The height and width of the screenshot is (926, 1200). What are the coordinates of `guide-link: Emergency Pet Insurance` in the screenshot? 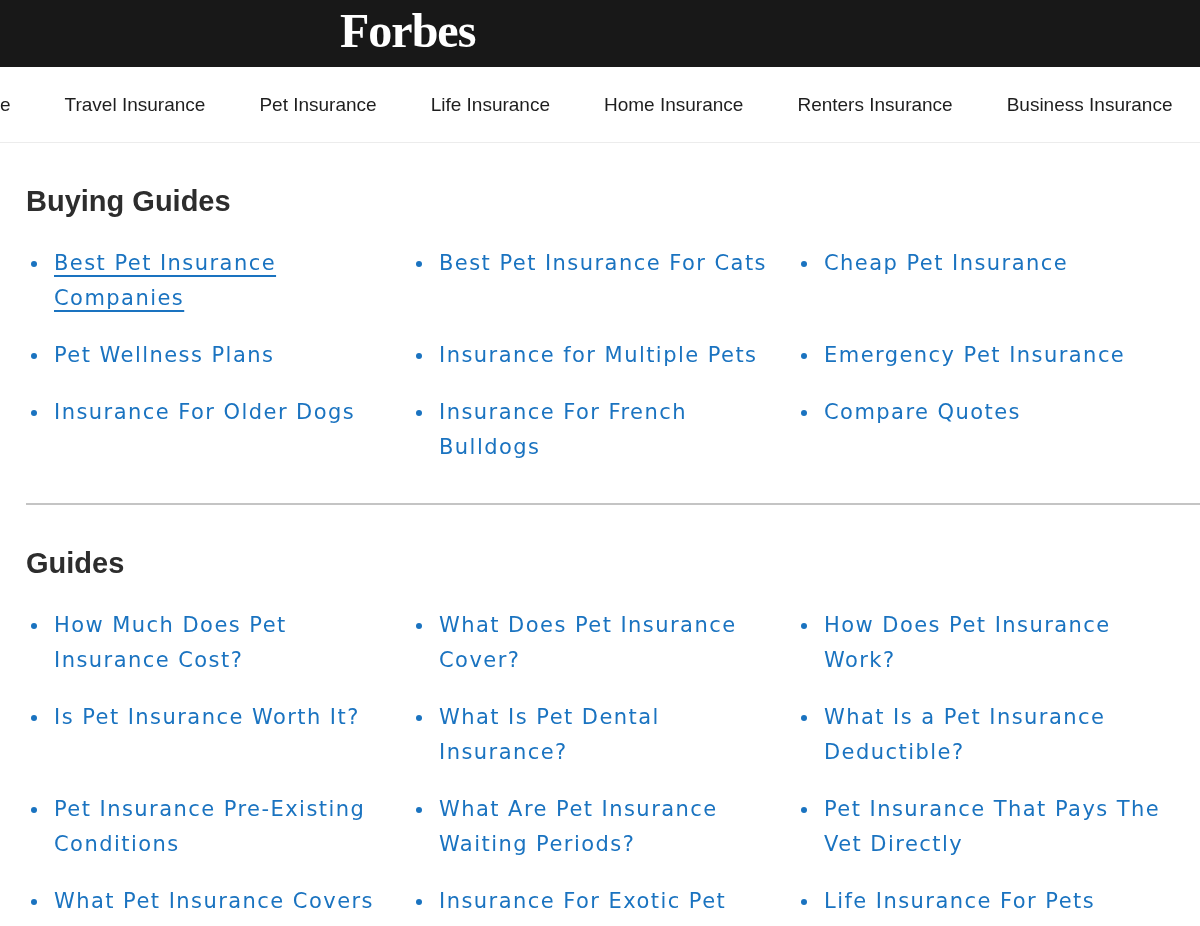 It's located at (975, 355).